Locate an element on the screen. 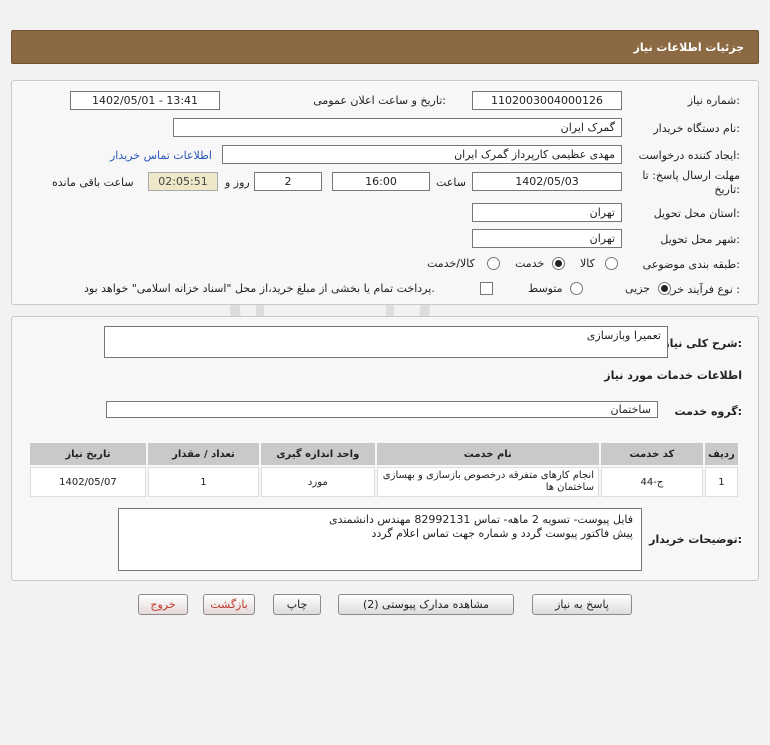 The height and width of the screenshot is (745, 770). service-group-label: گروه خدمت: is located at coordinates (708, 411).